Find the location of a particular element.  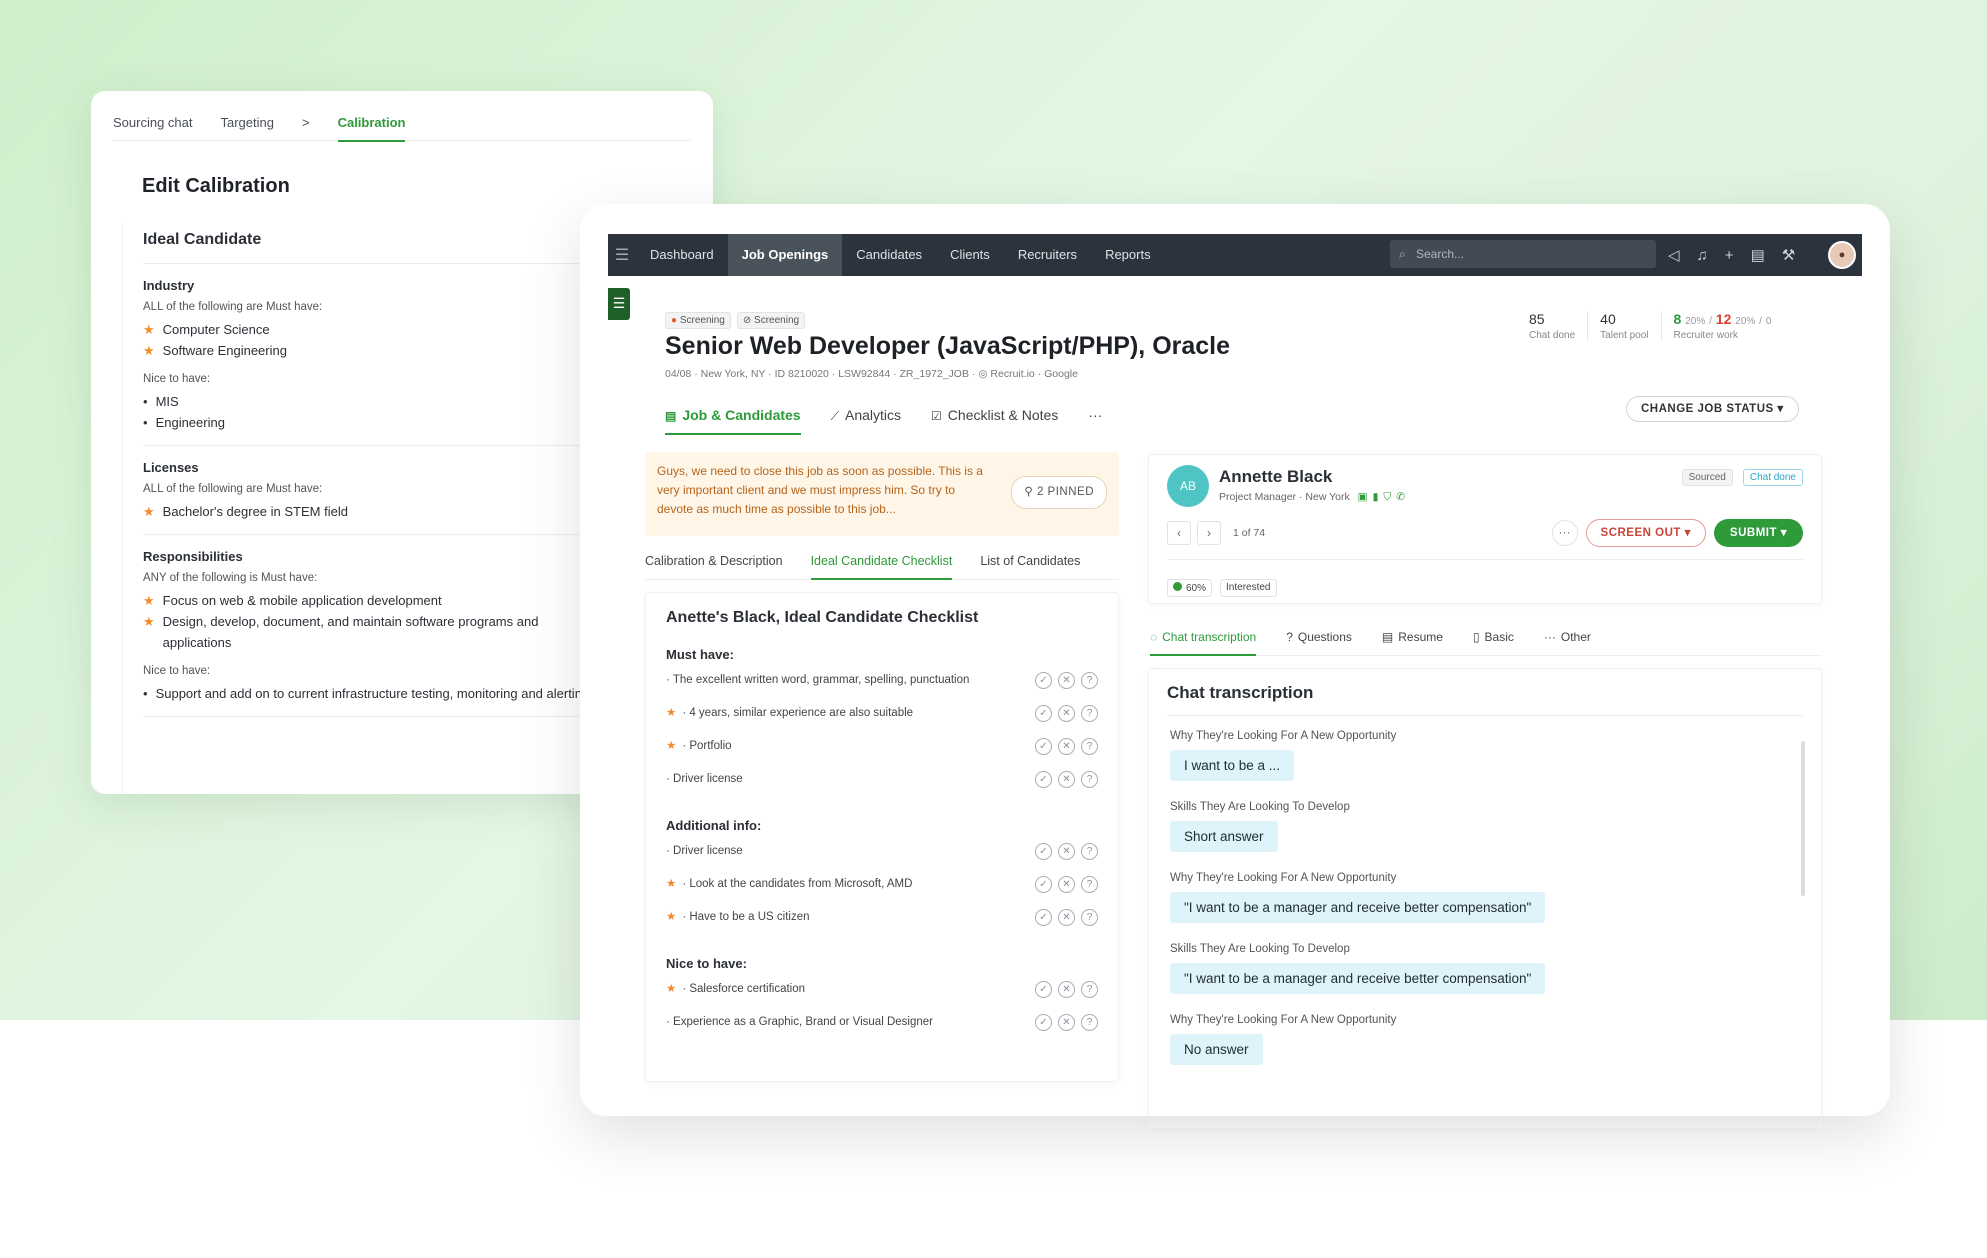

submit-button: SUBMIT ▾ is located at coordinates (1758, 533).